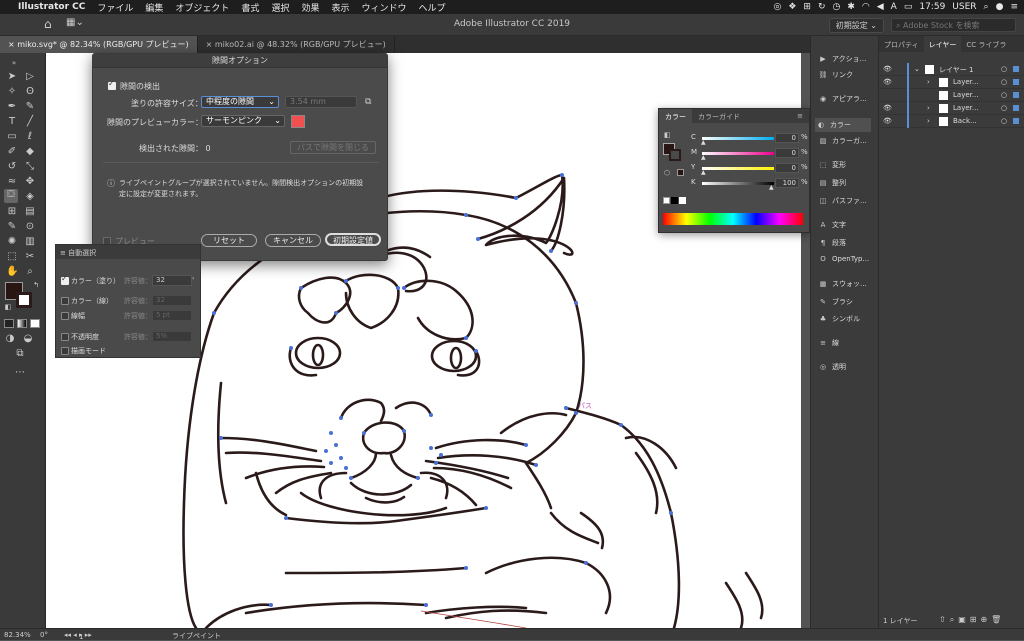  What do you see at coordinates (951, 121) in the screenshot?
I see `layer-row: 👁 › Back... ○` at bounding box center [951, 121].